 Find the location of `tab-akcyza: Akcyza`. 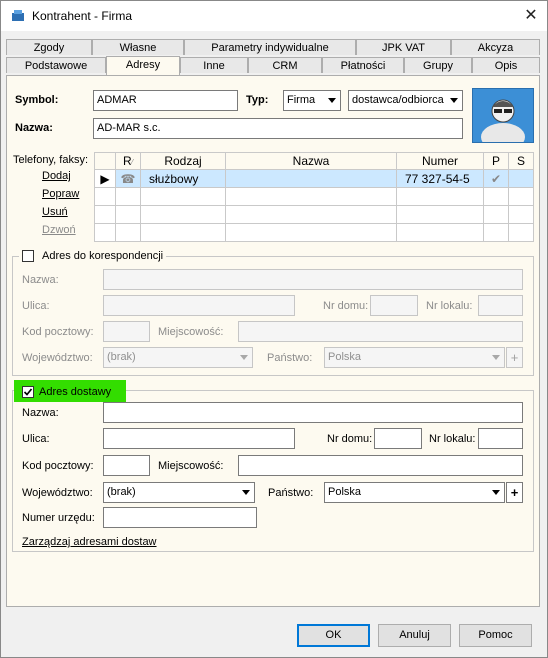

tab-akcyza: Akcyza is located at coordinates (495, 47).